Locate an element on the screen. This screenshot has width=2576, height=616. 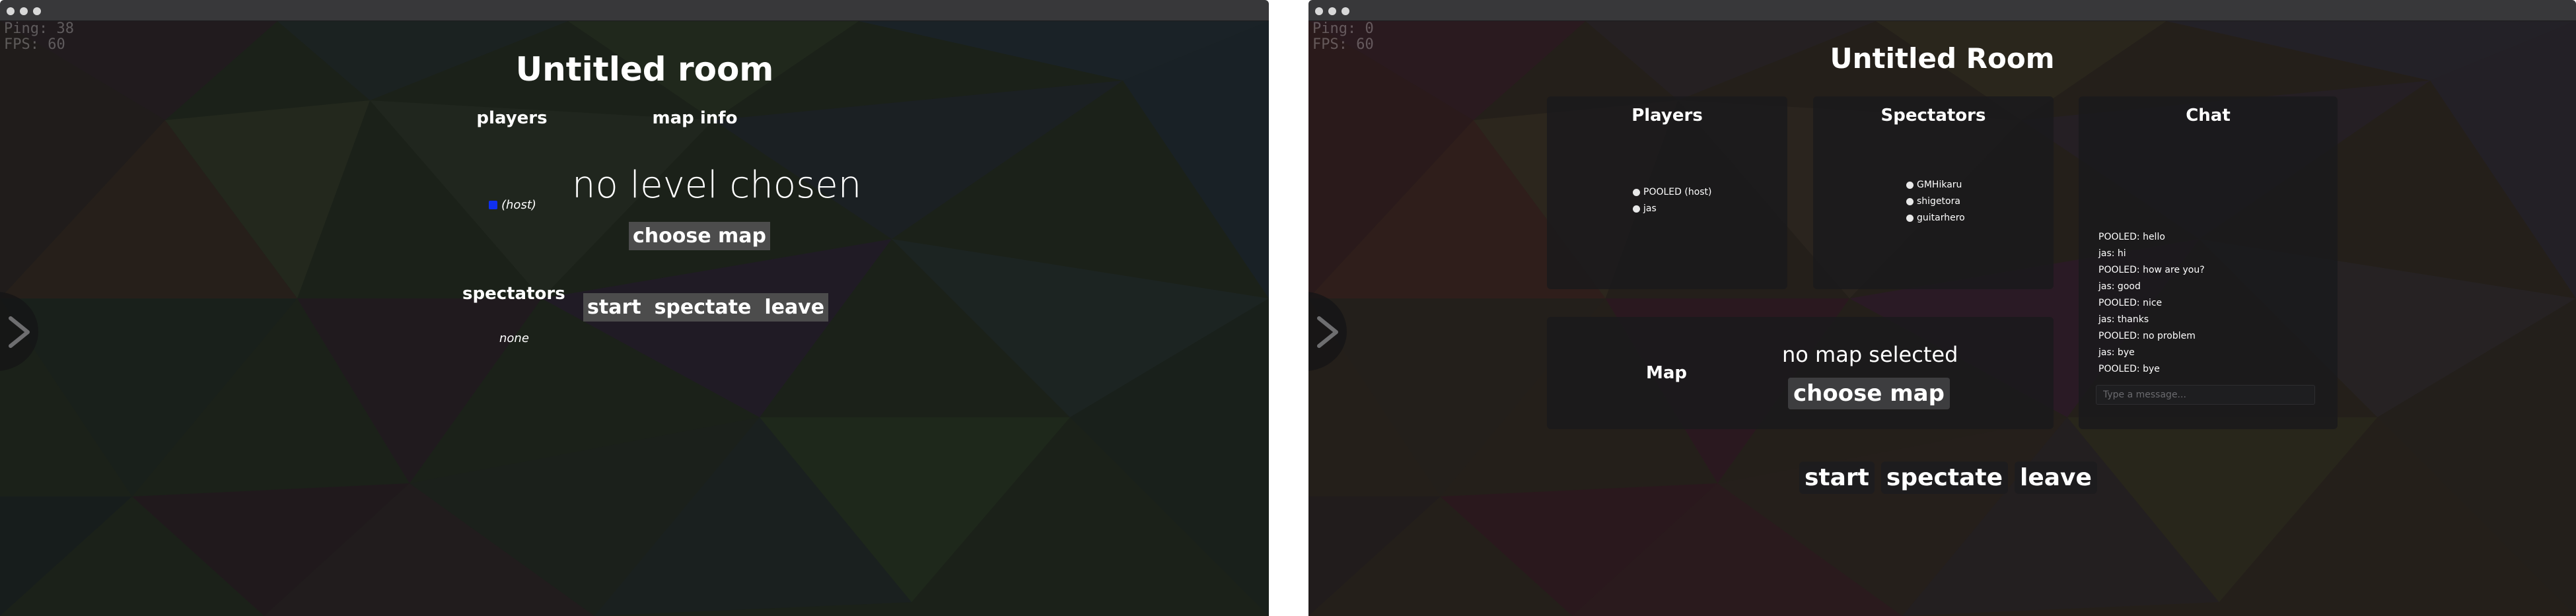
player-list-item: POOLED (host) is located at coordinates (1673, 192).